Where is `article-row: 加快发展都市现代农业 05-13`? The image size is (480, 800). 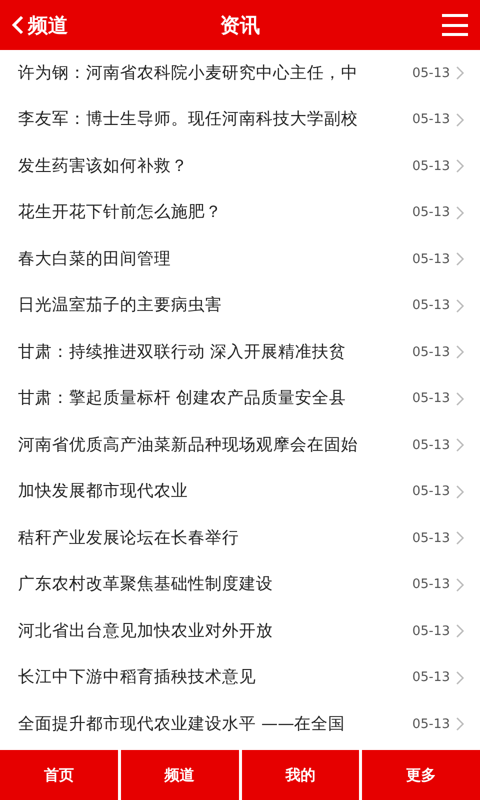 article-row: 加快发展都市现代农业 05-13 is located at coordinates (240, 491).